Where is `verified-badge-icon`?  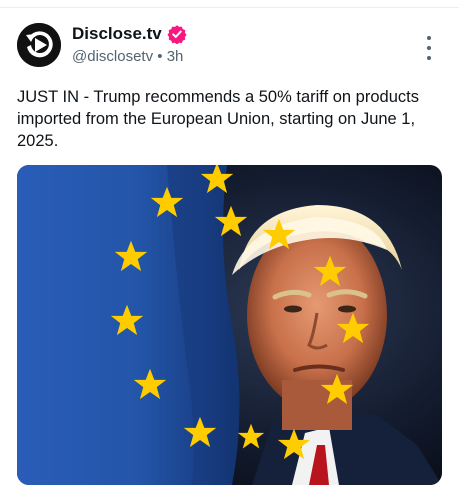 verified-badge-icon is located at coordinates (177, 34).